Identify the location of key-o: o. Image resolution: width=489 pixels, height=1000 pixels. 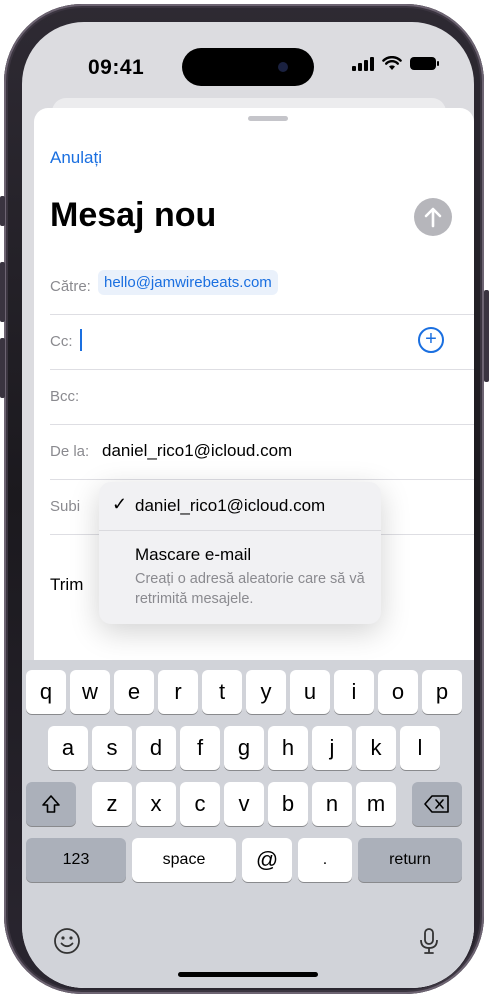
(398, 692).